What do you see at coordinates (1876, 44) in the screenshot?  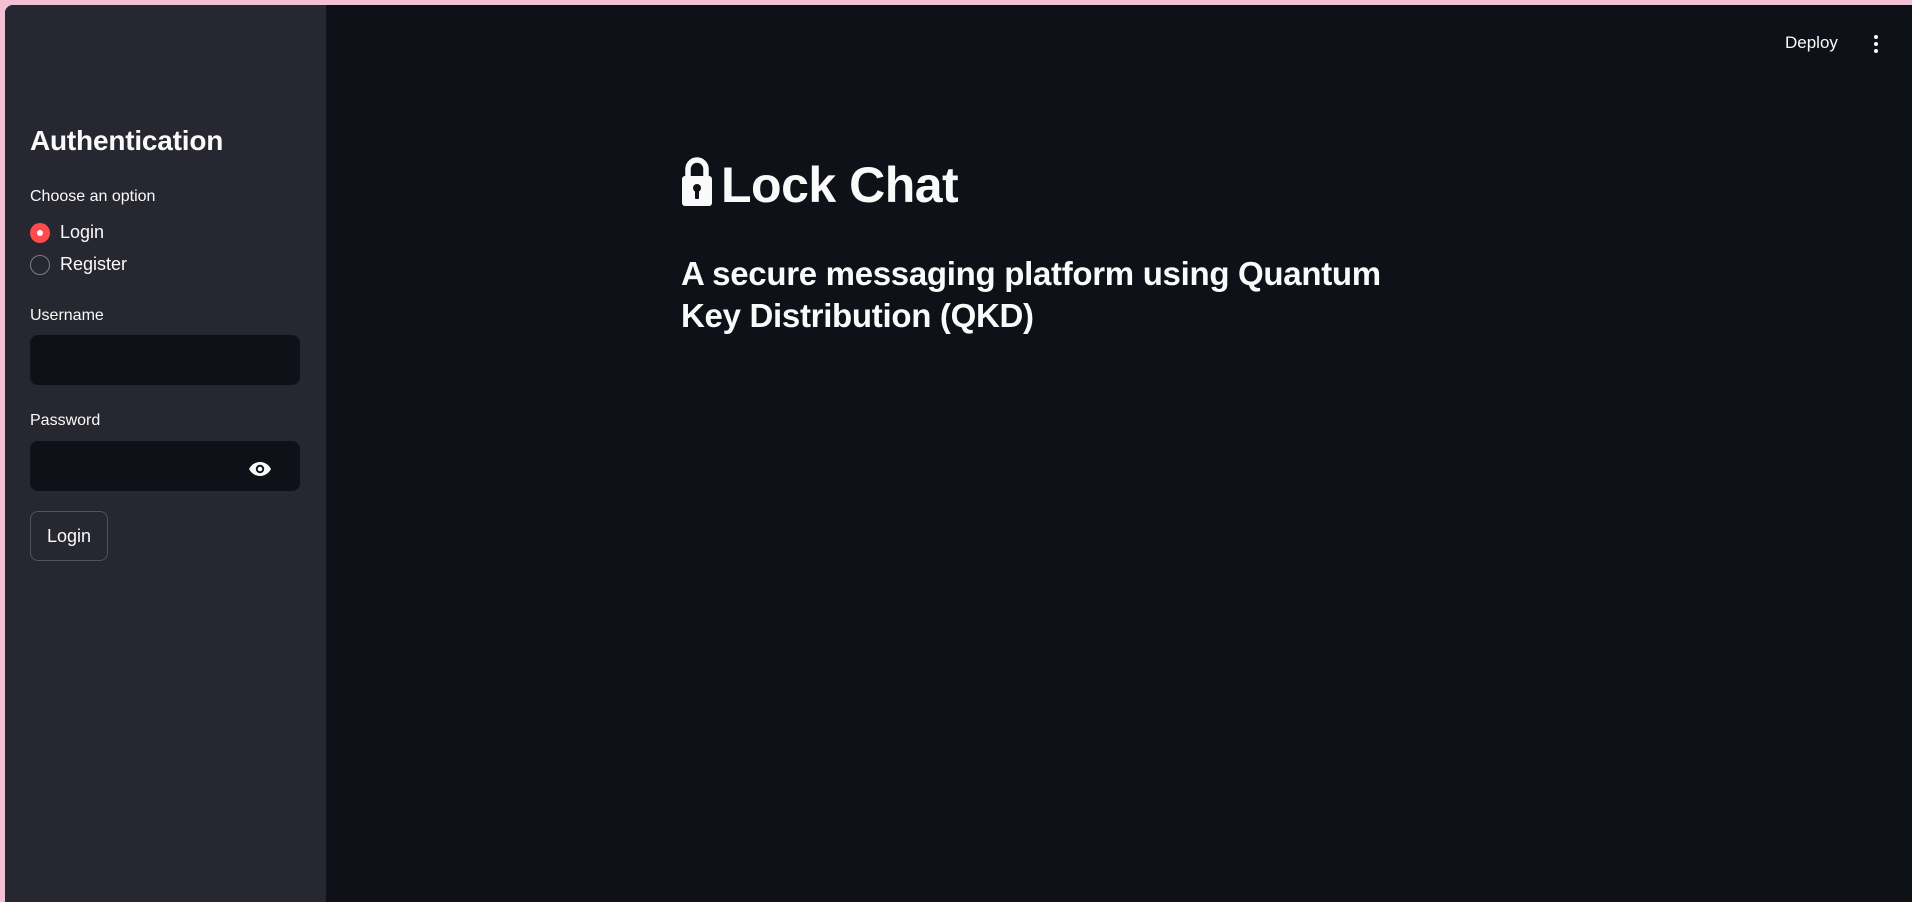 I see `kebab-menu-icon` at bounding box center [1876, 44].